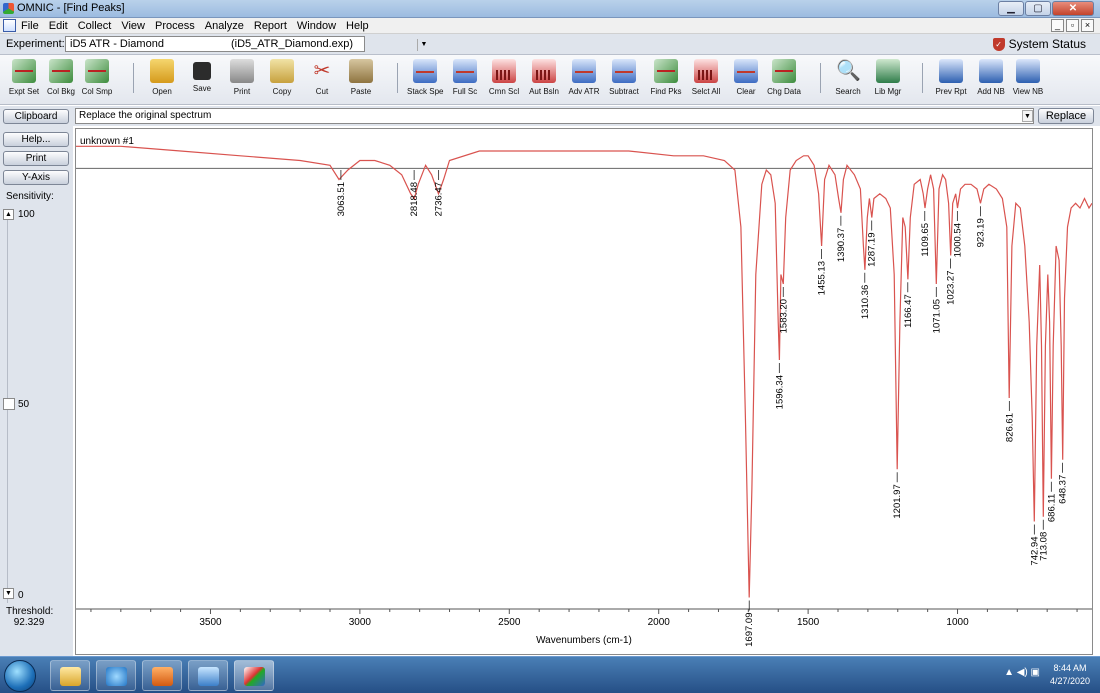 This screenshot has height=693, width=1100. Describe the element at coordinates (282, 91) in the screenshot. I see `toolbar-label: Copy` at that location.